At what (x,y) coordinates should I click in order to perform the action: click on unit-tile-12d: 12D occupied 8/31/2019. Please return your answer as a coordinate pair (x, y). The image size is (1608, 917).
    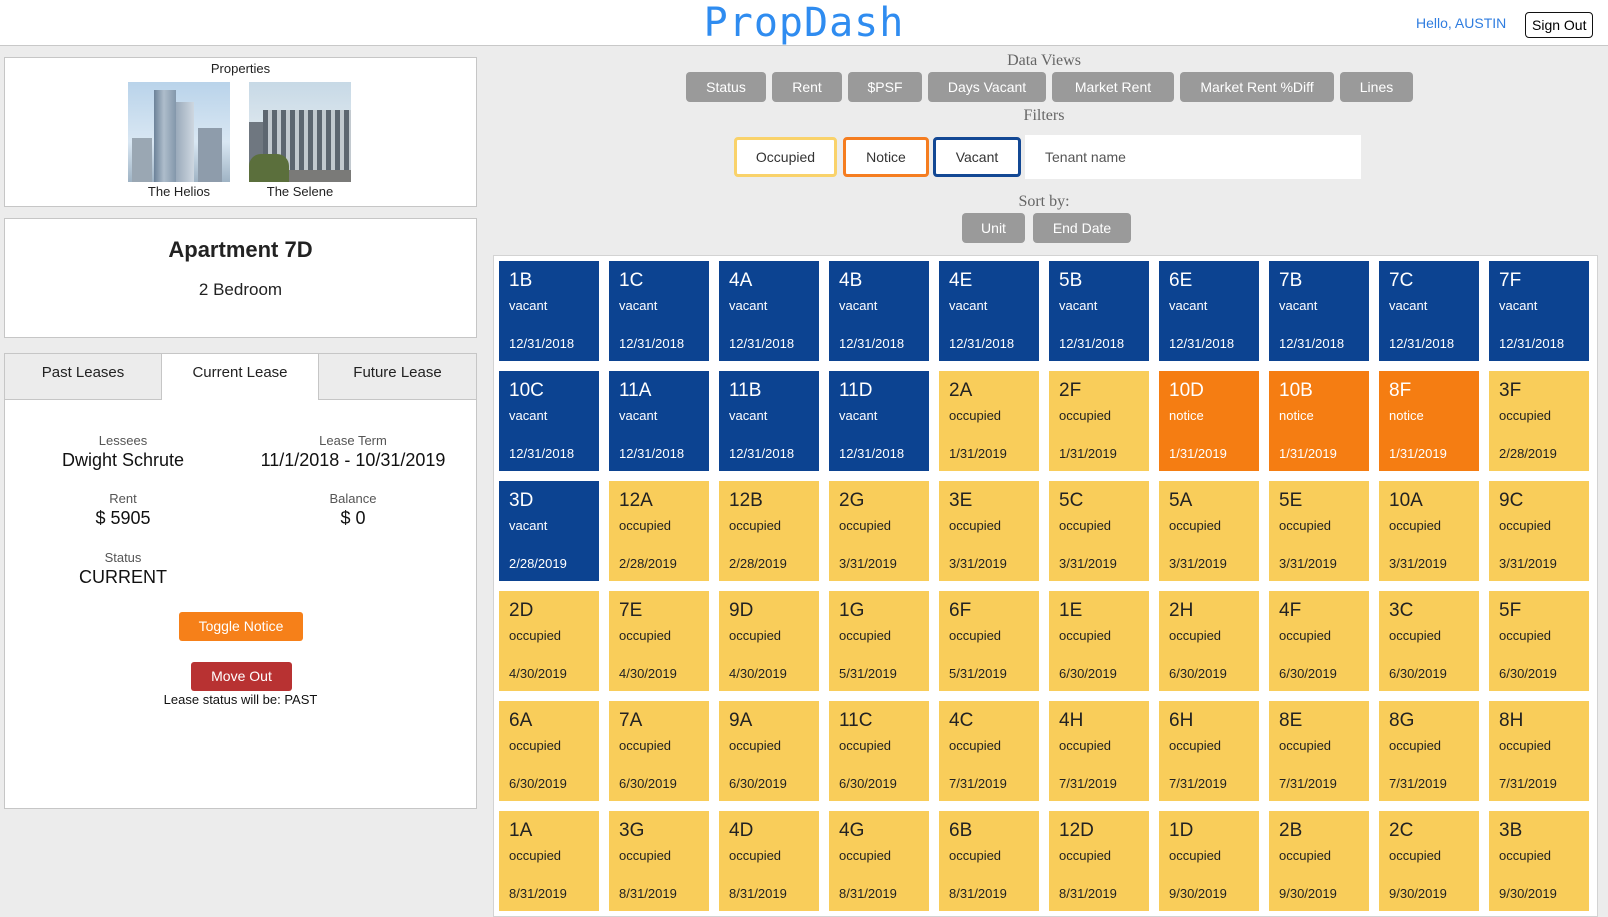
    Looking at the image, I should click on (1099, 861).